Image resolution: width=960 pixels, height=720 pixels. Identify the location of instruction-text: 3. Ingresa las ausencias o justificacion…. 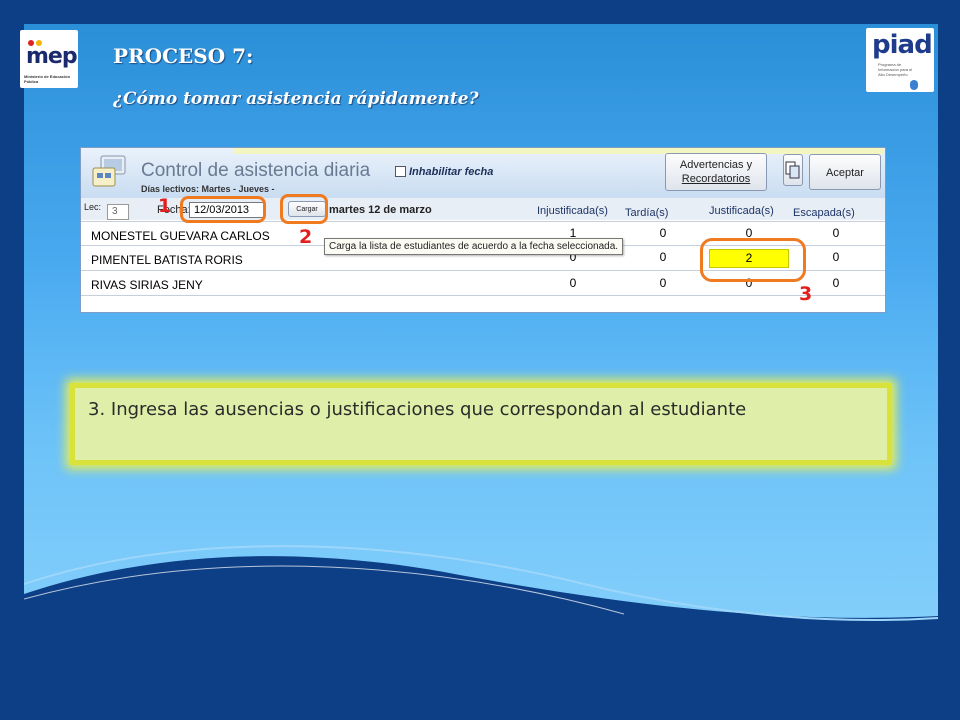
(417, 409).